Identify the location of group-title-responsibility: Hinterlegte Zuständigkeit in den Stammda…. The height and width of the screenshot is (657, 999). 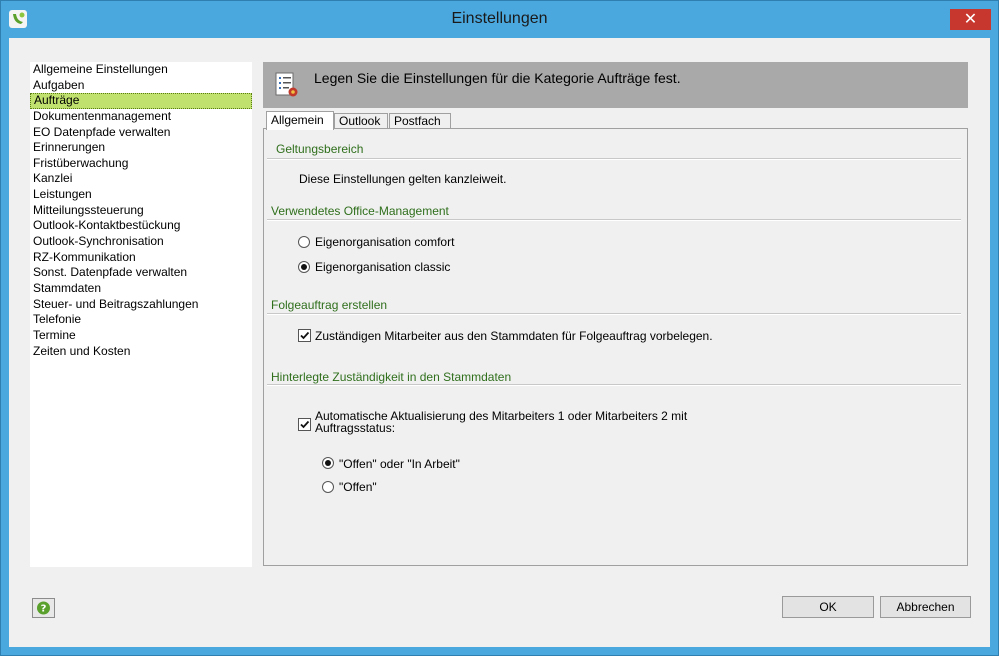
(391, 377).